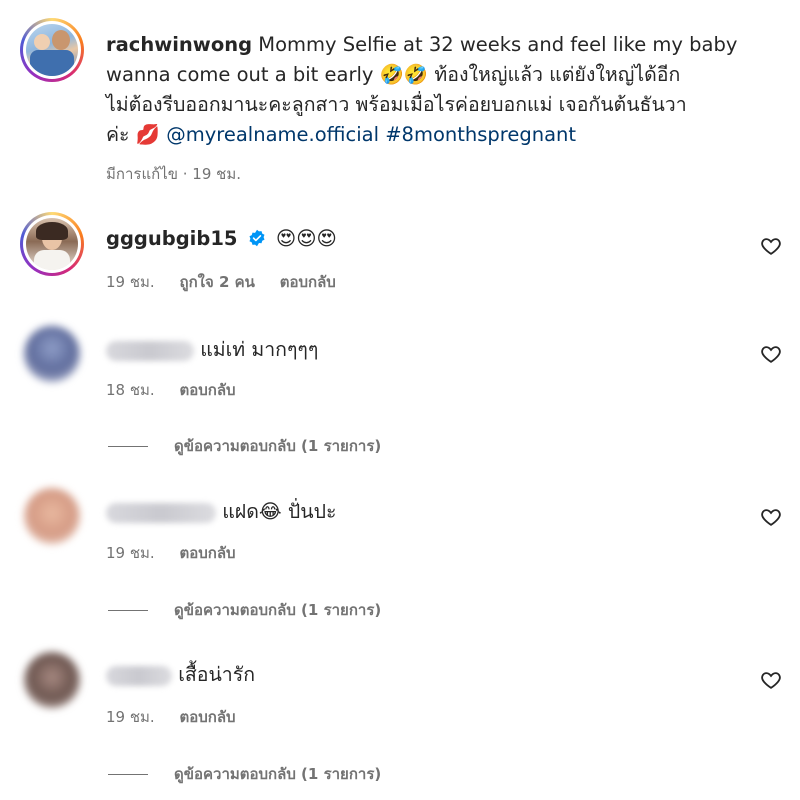 The height and width of the screenshot is (800, 800). What do you see at coordinates (217, 674) in the screenshot?
I see `comment-text: เสื้อน่ารัก` at bounding box center [217, 674].